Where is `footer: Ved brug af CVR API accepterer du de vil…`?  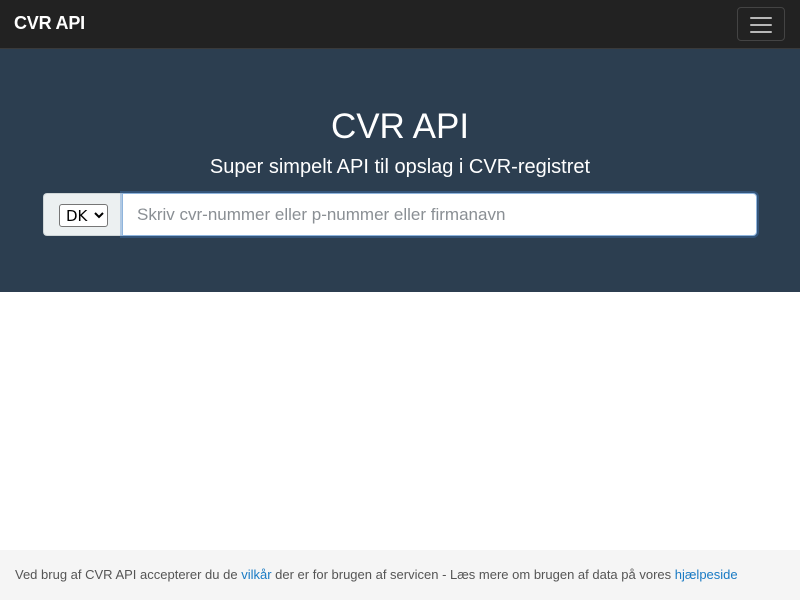 footer: Ved brug af CVR API accepterer du de vil… is located at coordinates (400, 575).